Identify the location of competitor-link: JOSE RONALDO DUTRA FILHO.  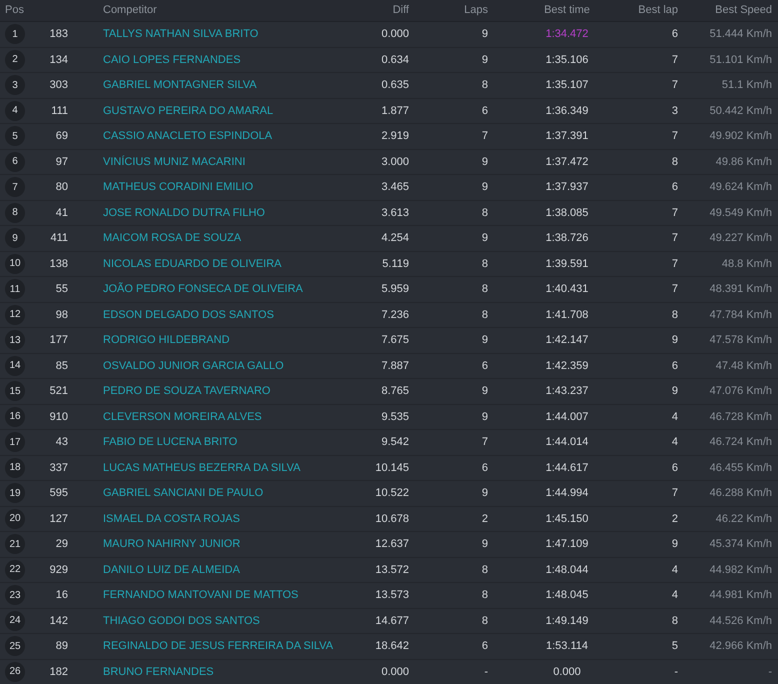
(184, 212).